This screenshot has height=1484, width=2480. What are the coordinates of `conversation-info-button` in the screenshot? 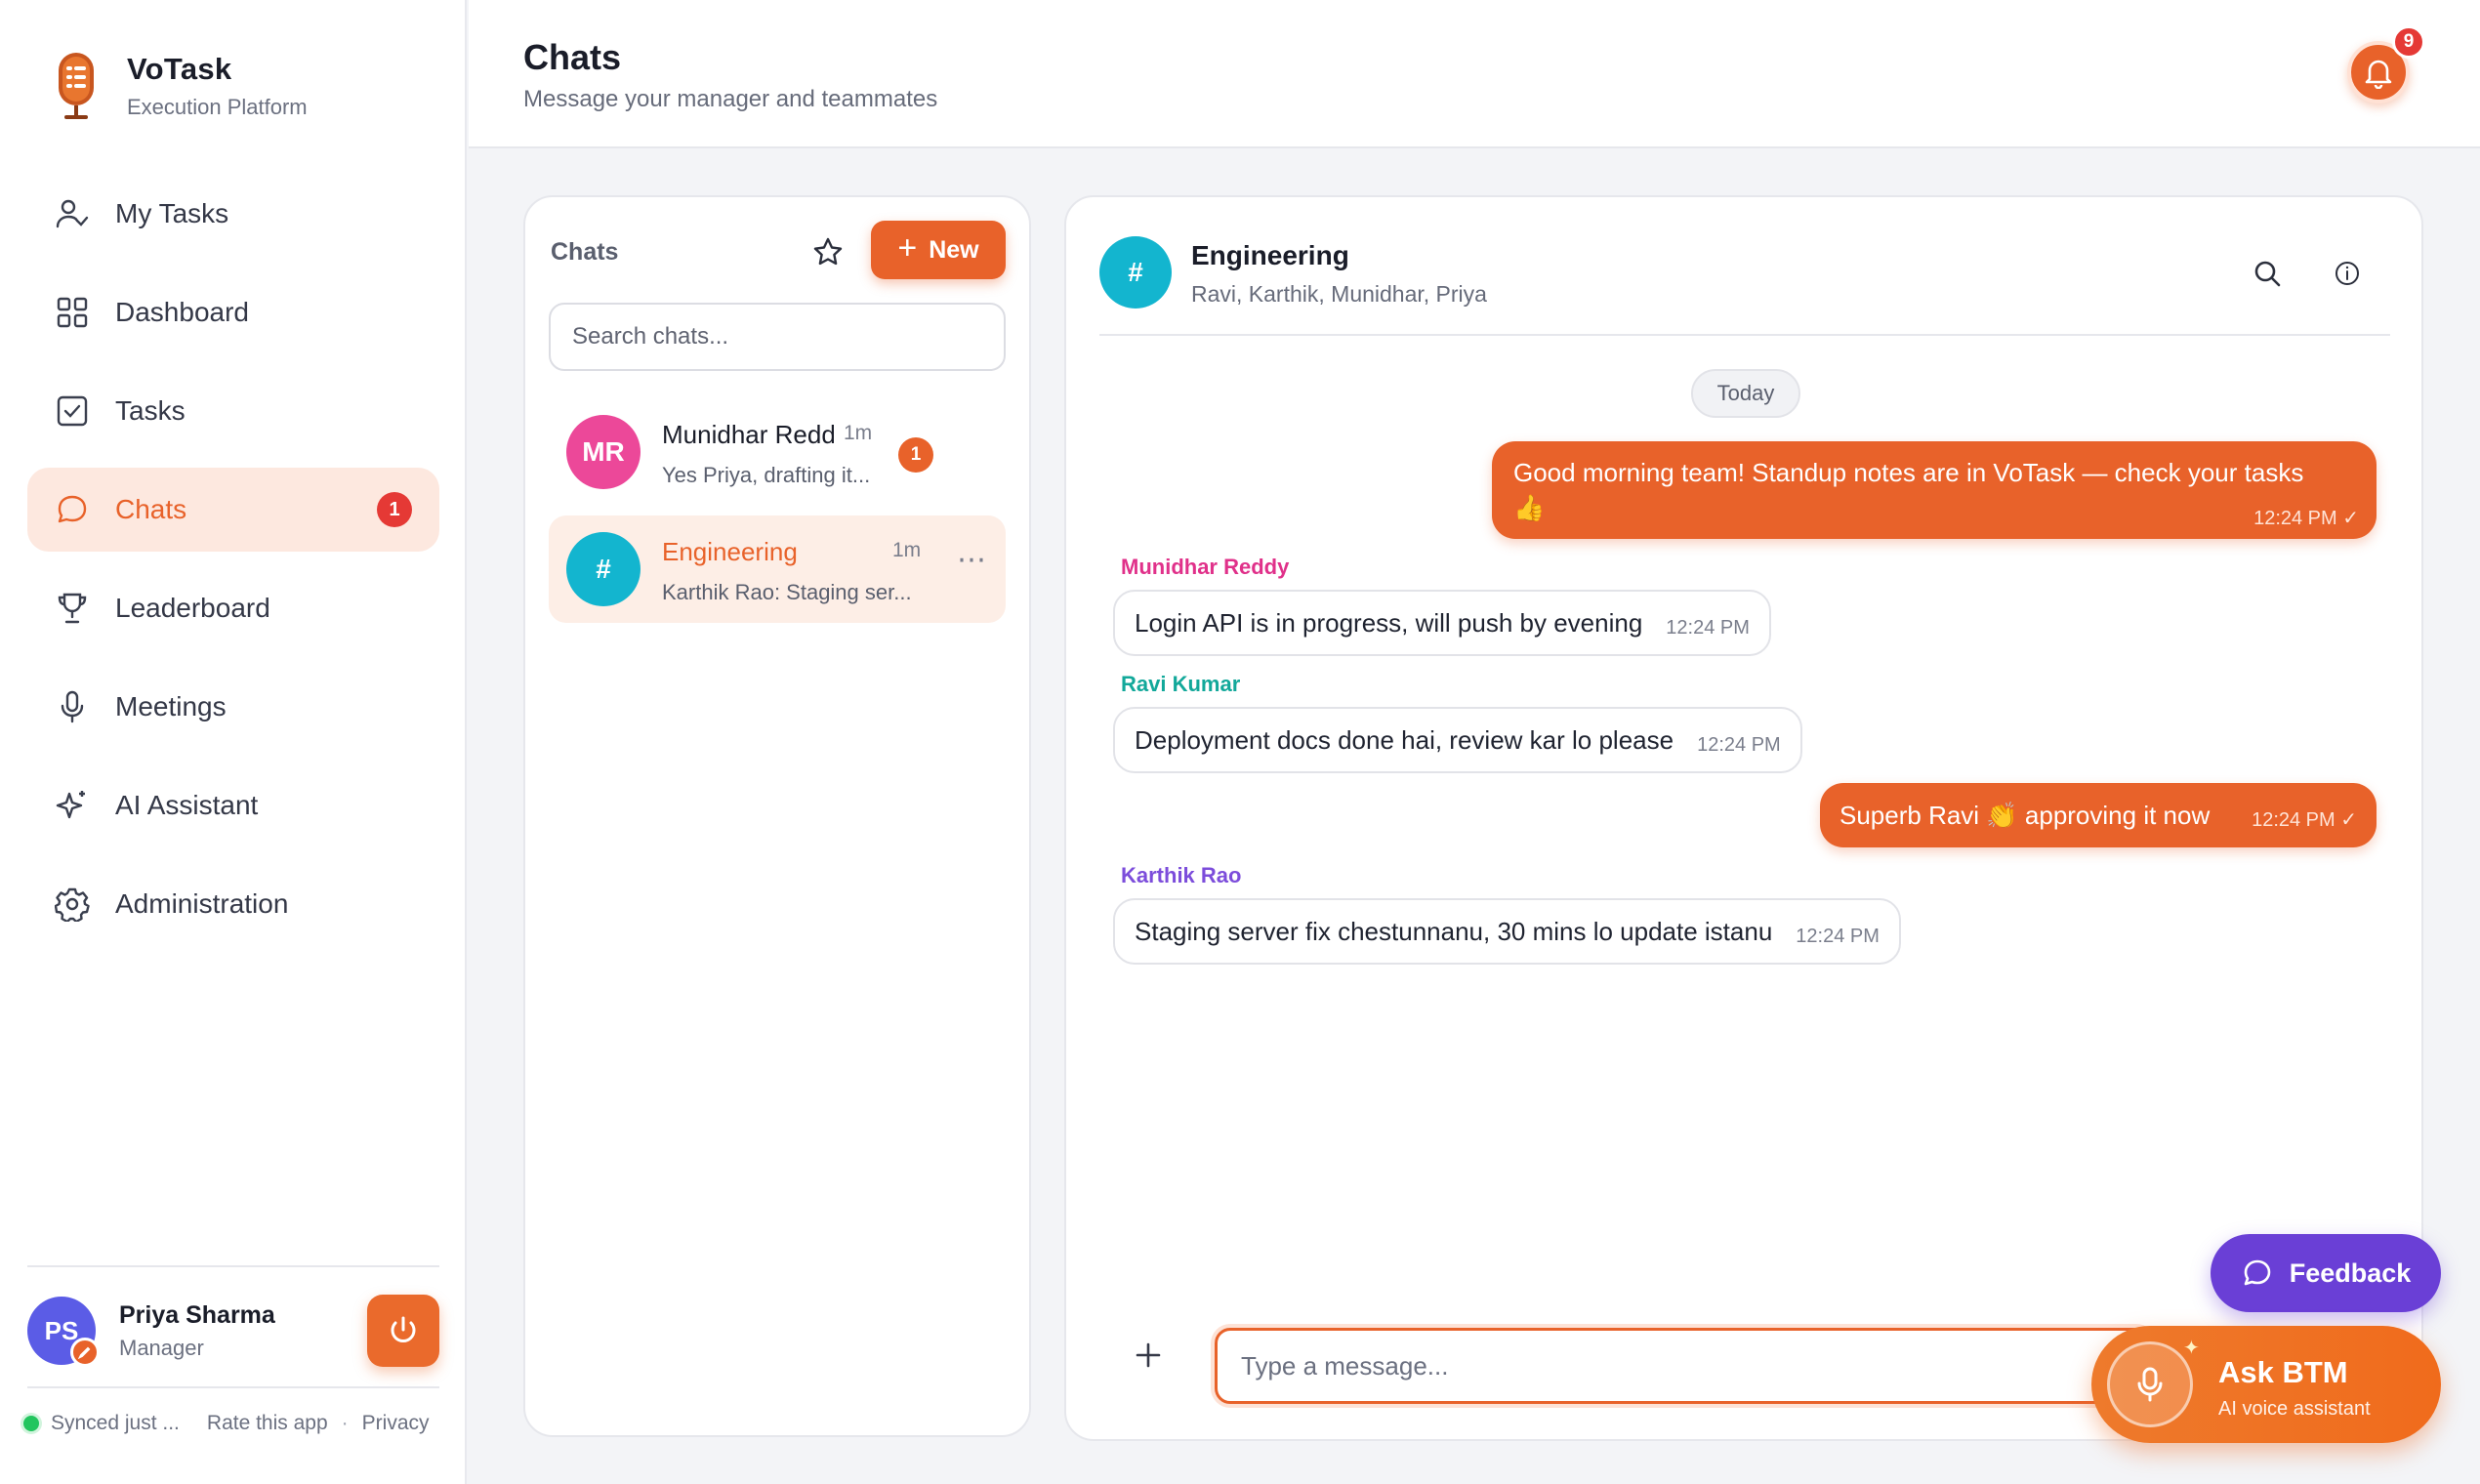 It's located at (2347, 273).